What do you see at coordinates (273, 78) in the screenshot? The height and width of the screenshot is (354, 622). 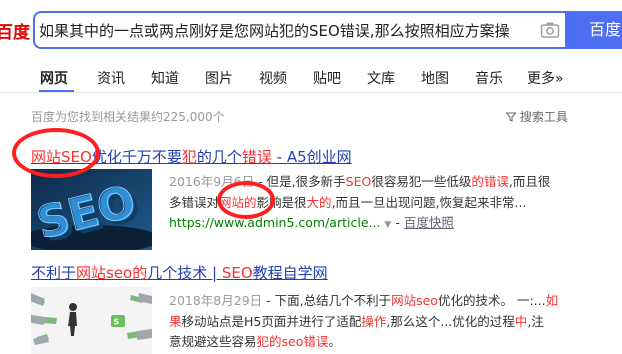 I see `tab-video: 视频` at bounding box center [273, 78].